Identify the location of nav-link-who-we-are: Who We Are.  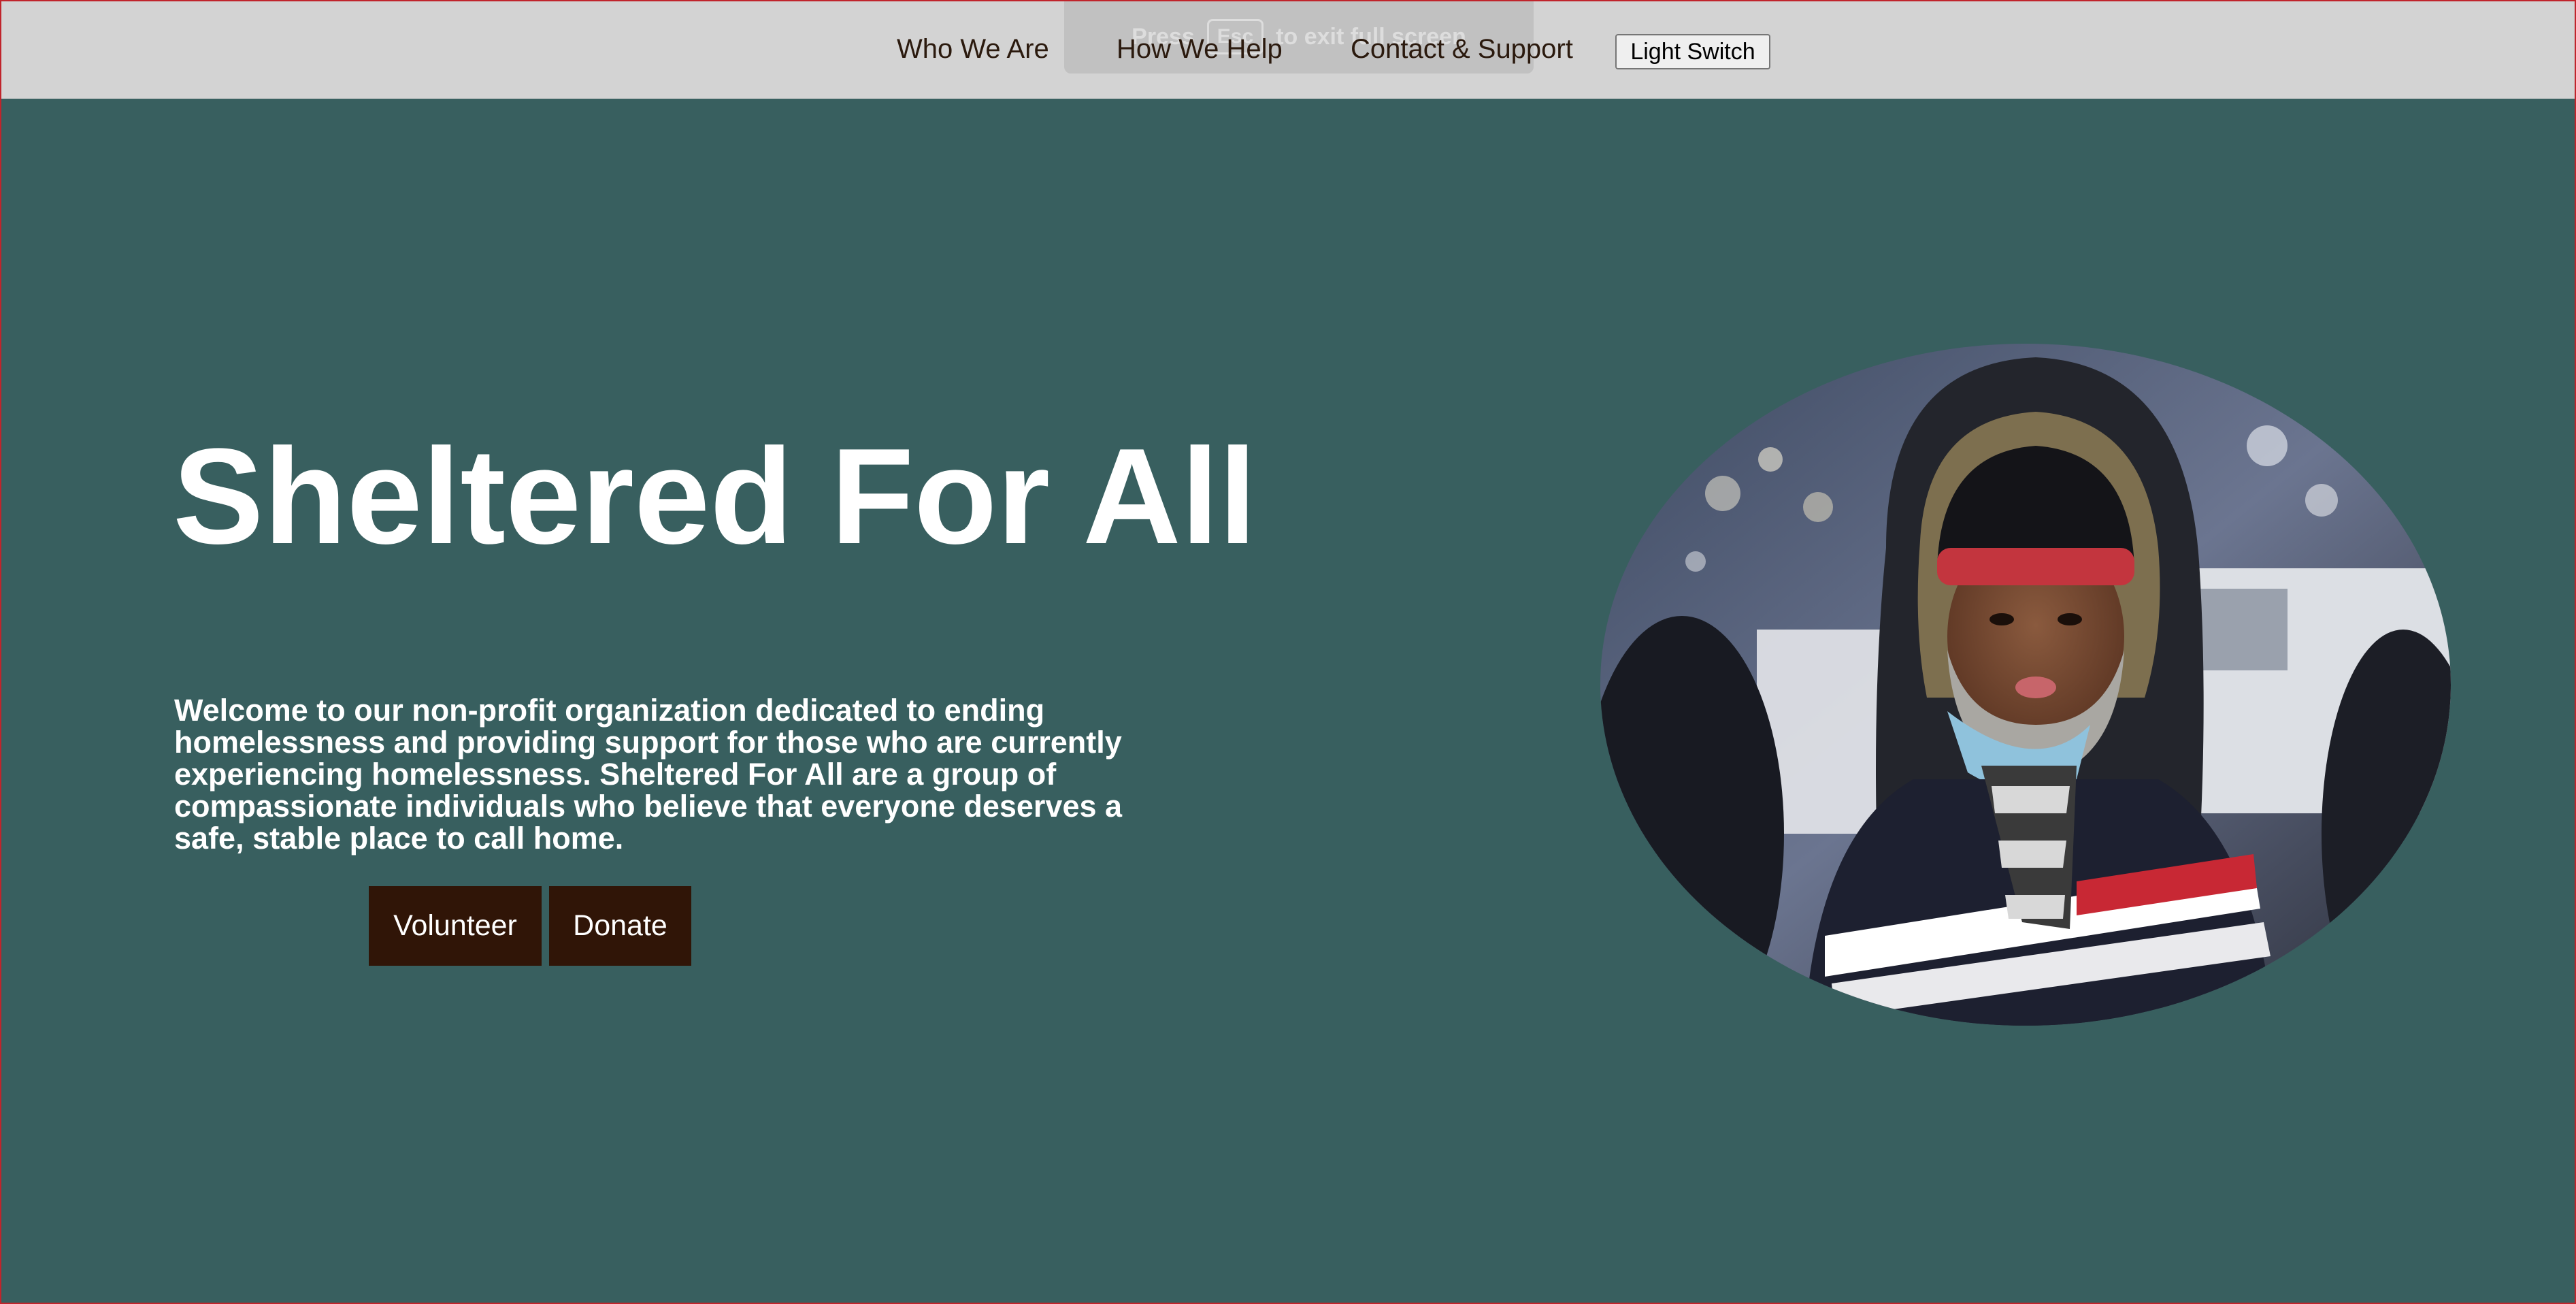
(973, 49).